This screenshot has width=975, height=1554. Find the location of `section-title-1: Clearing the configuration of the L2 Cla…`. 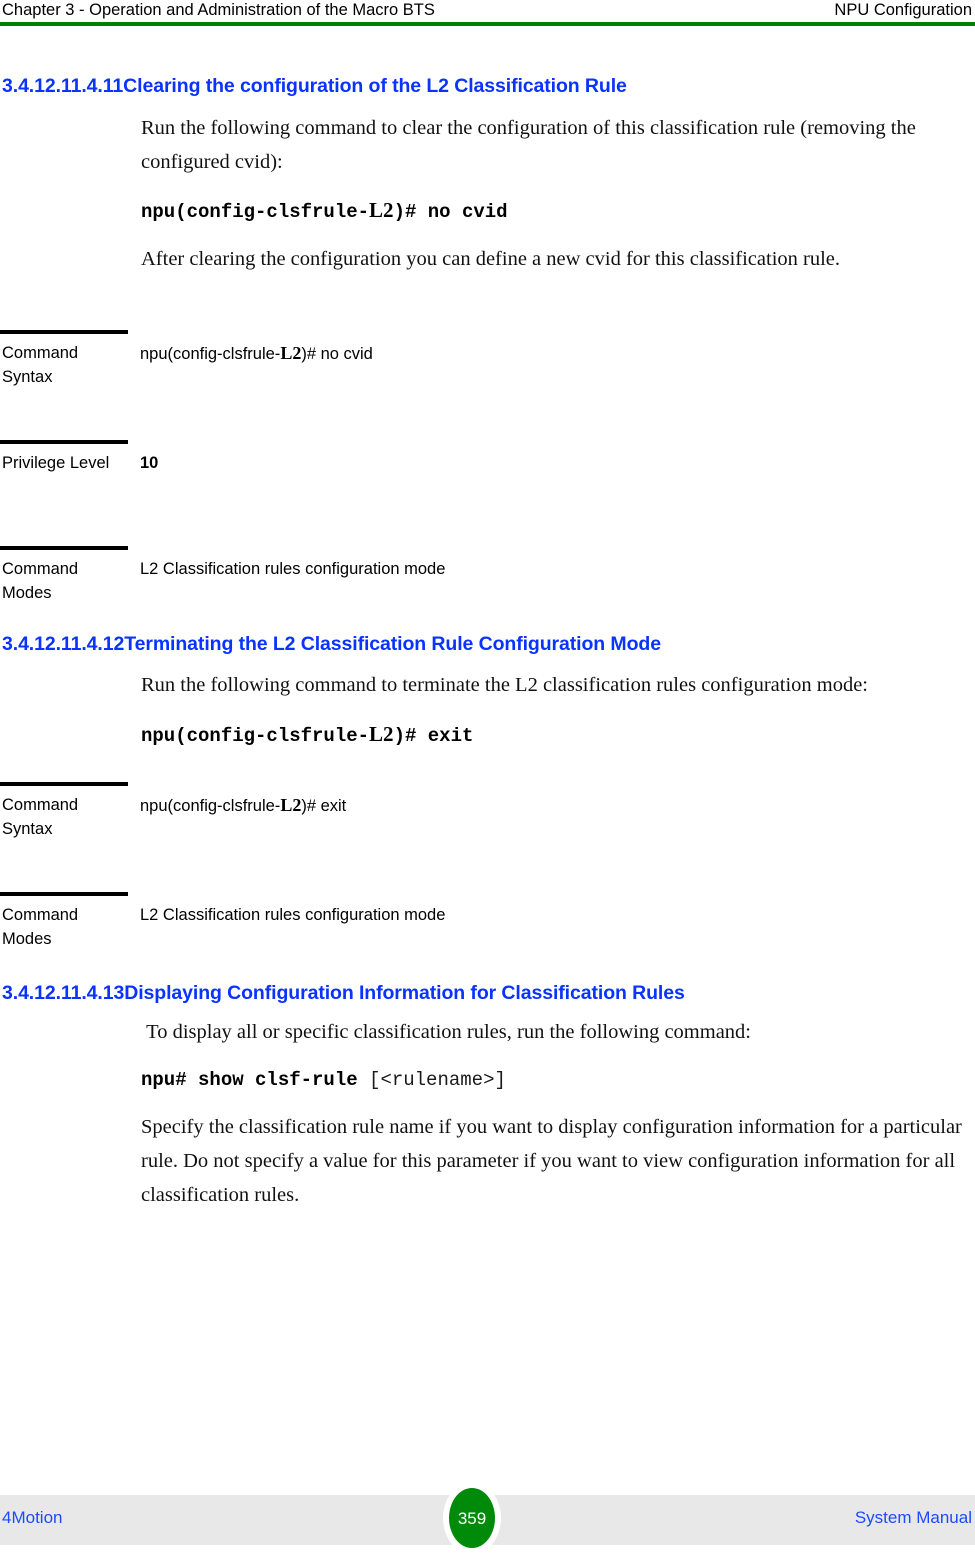

section-title-1: Clearing the configuration of the L2 Cla… is located at coordinates (375, 86).